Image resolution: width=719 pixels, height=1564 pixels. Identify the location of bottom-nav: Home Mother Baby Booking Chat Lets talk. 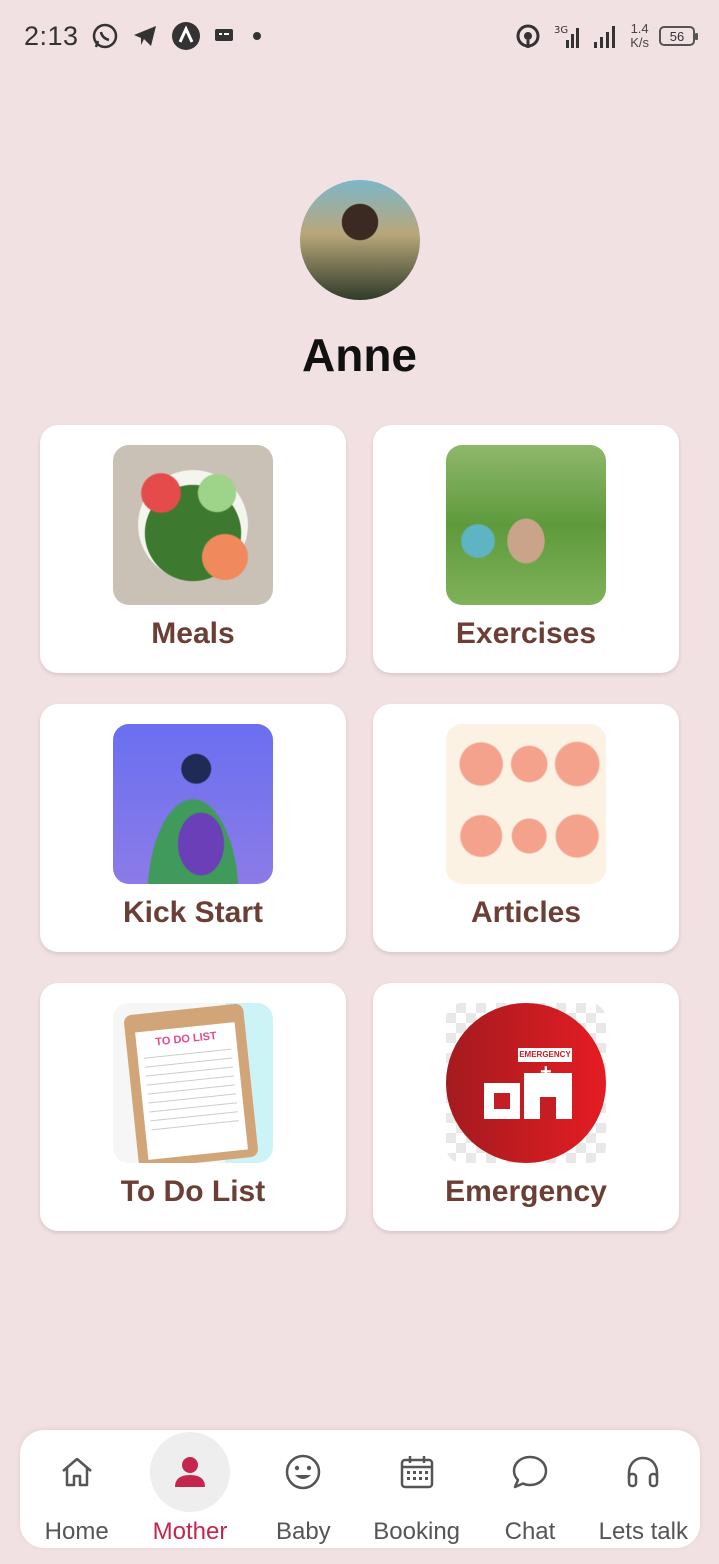
(360, 1489).